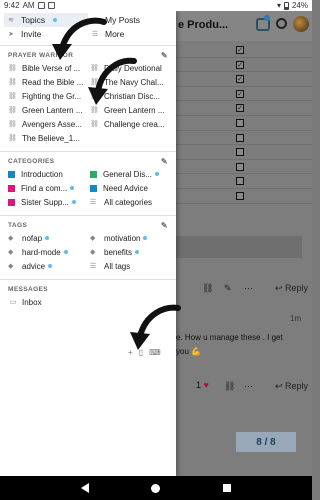  What do you see at coordinates (13, 302) in the screenshot?
I see `inbox-icon: ▭` at bounding box center [13, 302].